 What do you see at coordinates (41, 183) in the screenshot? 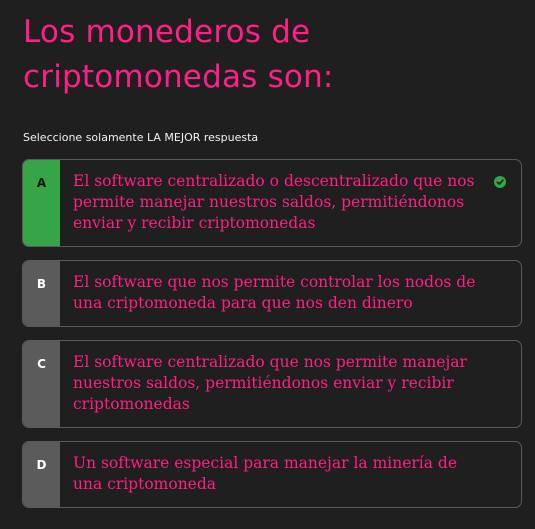
I see `option-letter: A` at bounding box center [41, 183].